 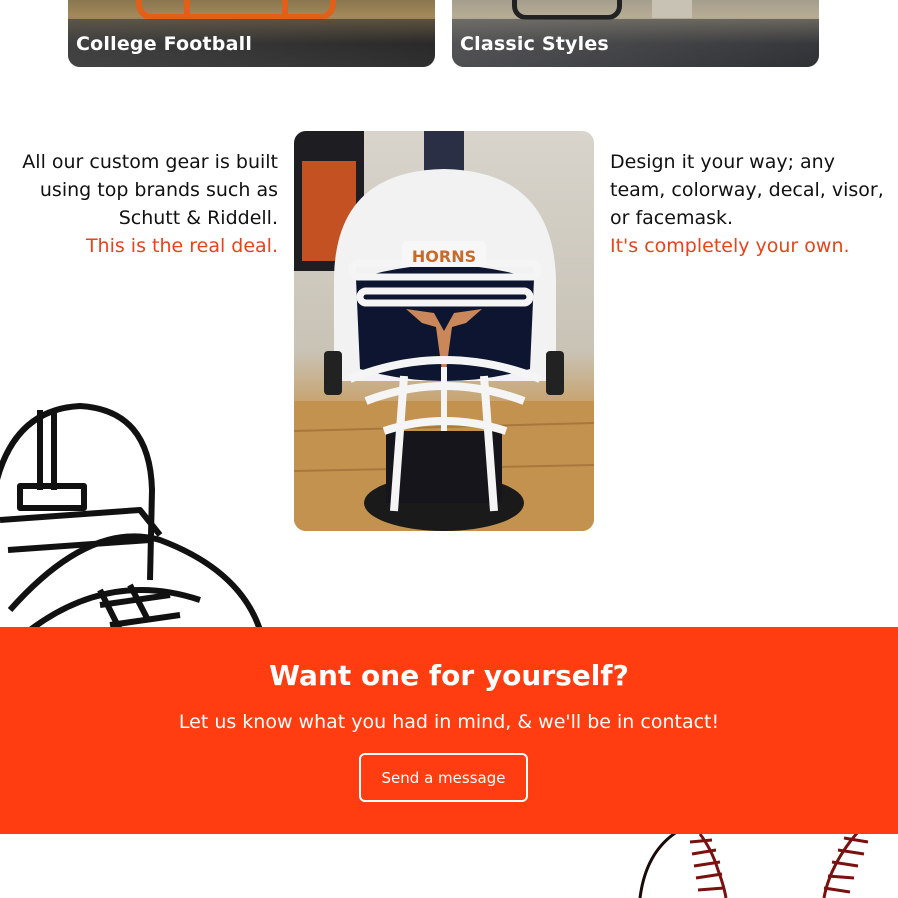 I want to click on baseball-icon, so click(x=753, y=864).